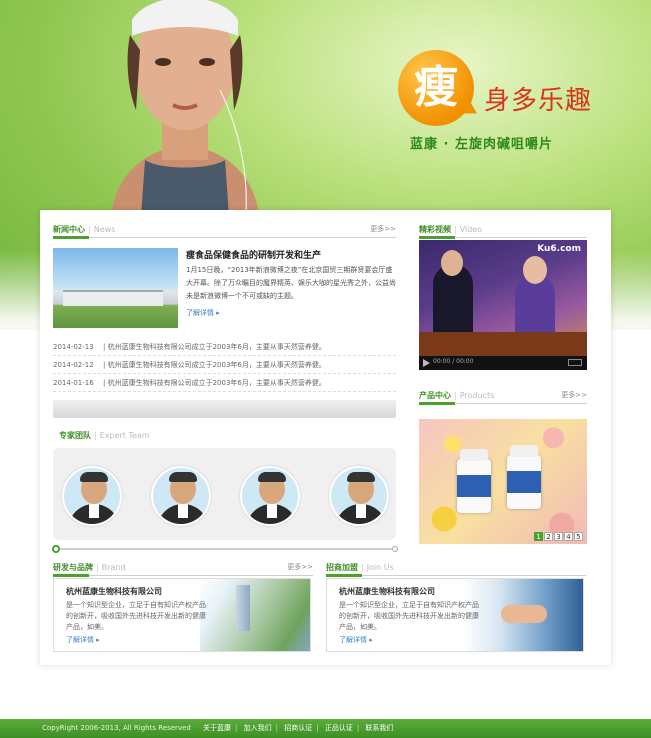 This screenshot has height=738, width=651. Describe the element at coordinates (503, 363) in the screenshot. I see `video-controls: 00:00 / 00:00` at that location.